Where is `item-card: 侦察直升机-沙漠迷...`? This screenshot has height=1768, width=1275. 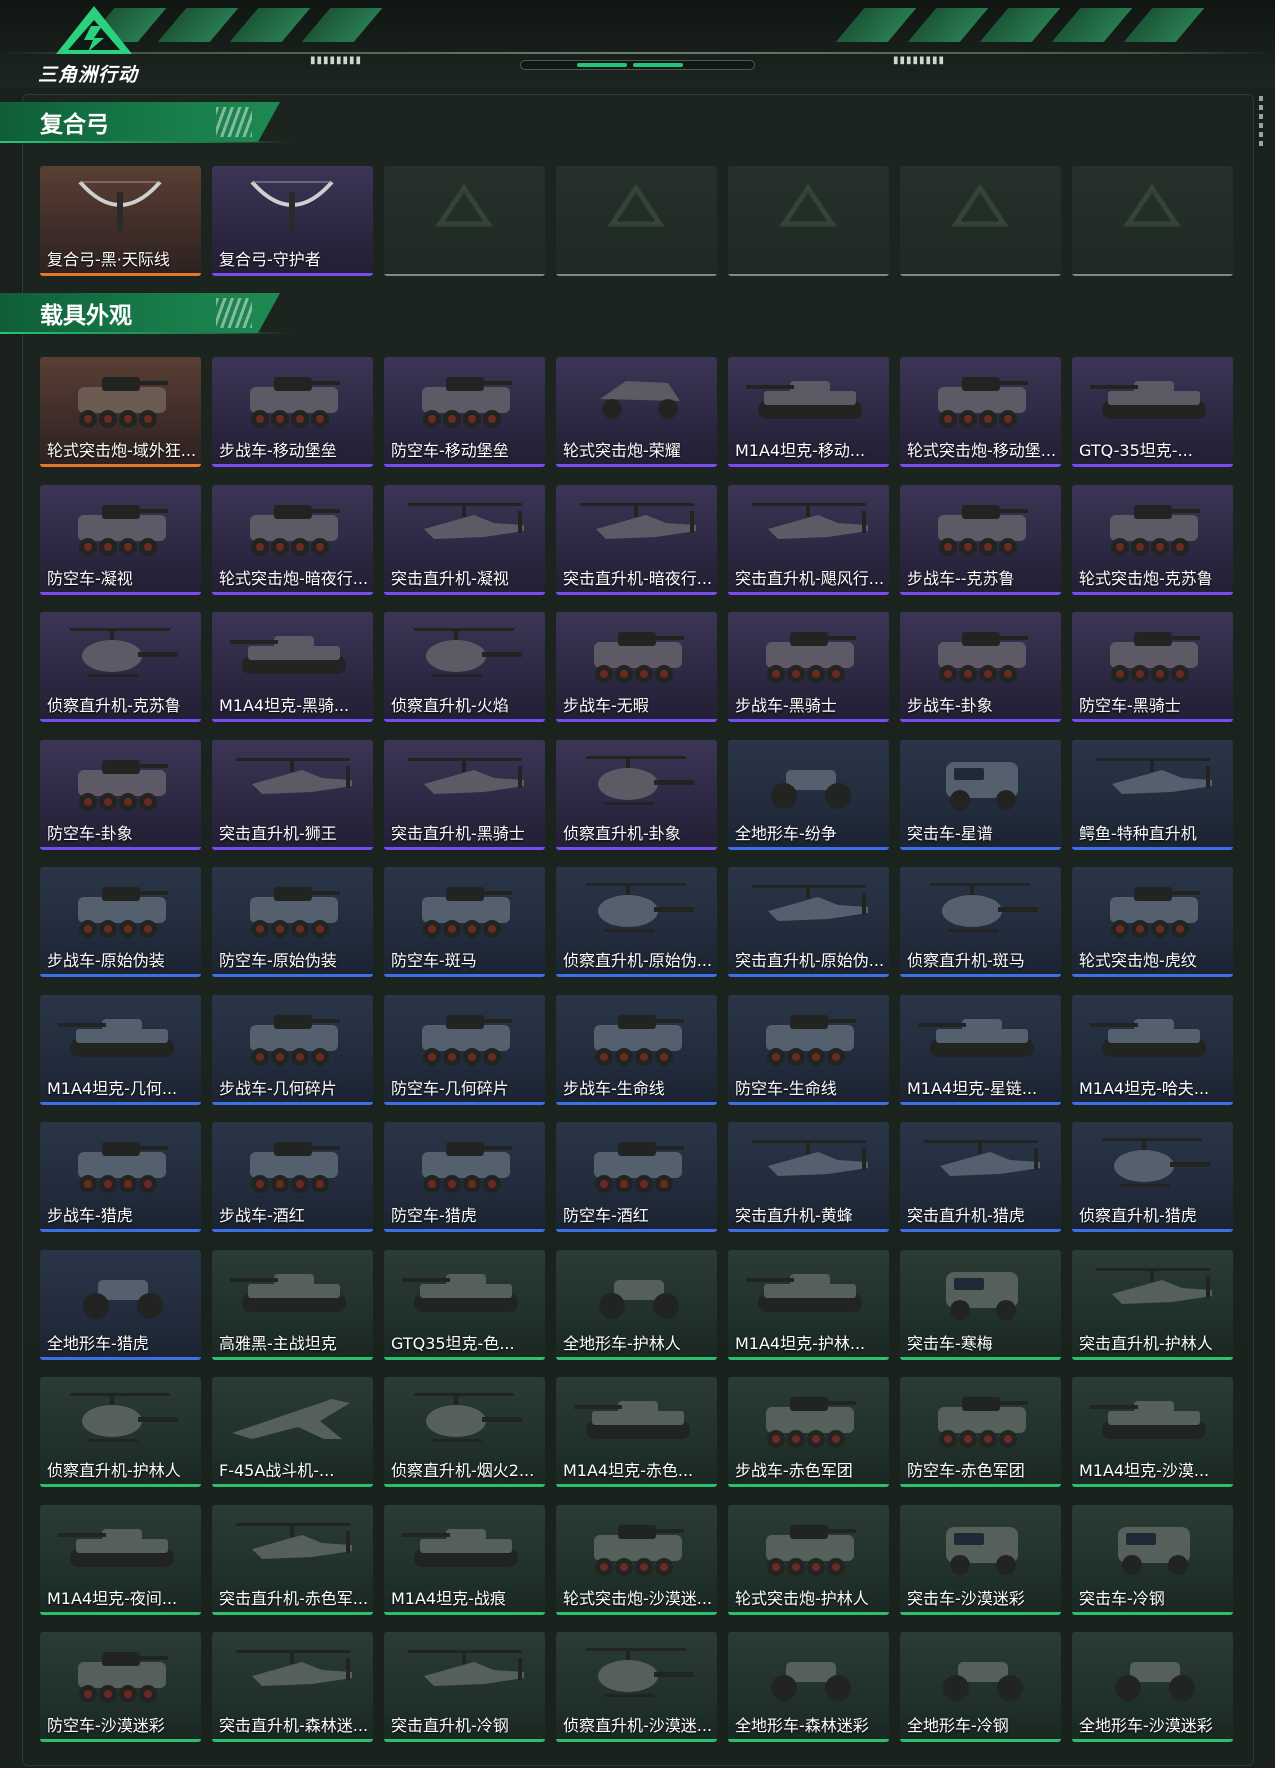
item-card: 侦察直升机-沙漠迷... is located at coordinates (636, 1687).